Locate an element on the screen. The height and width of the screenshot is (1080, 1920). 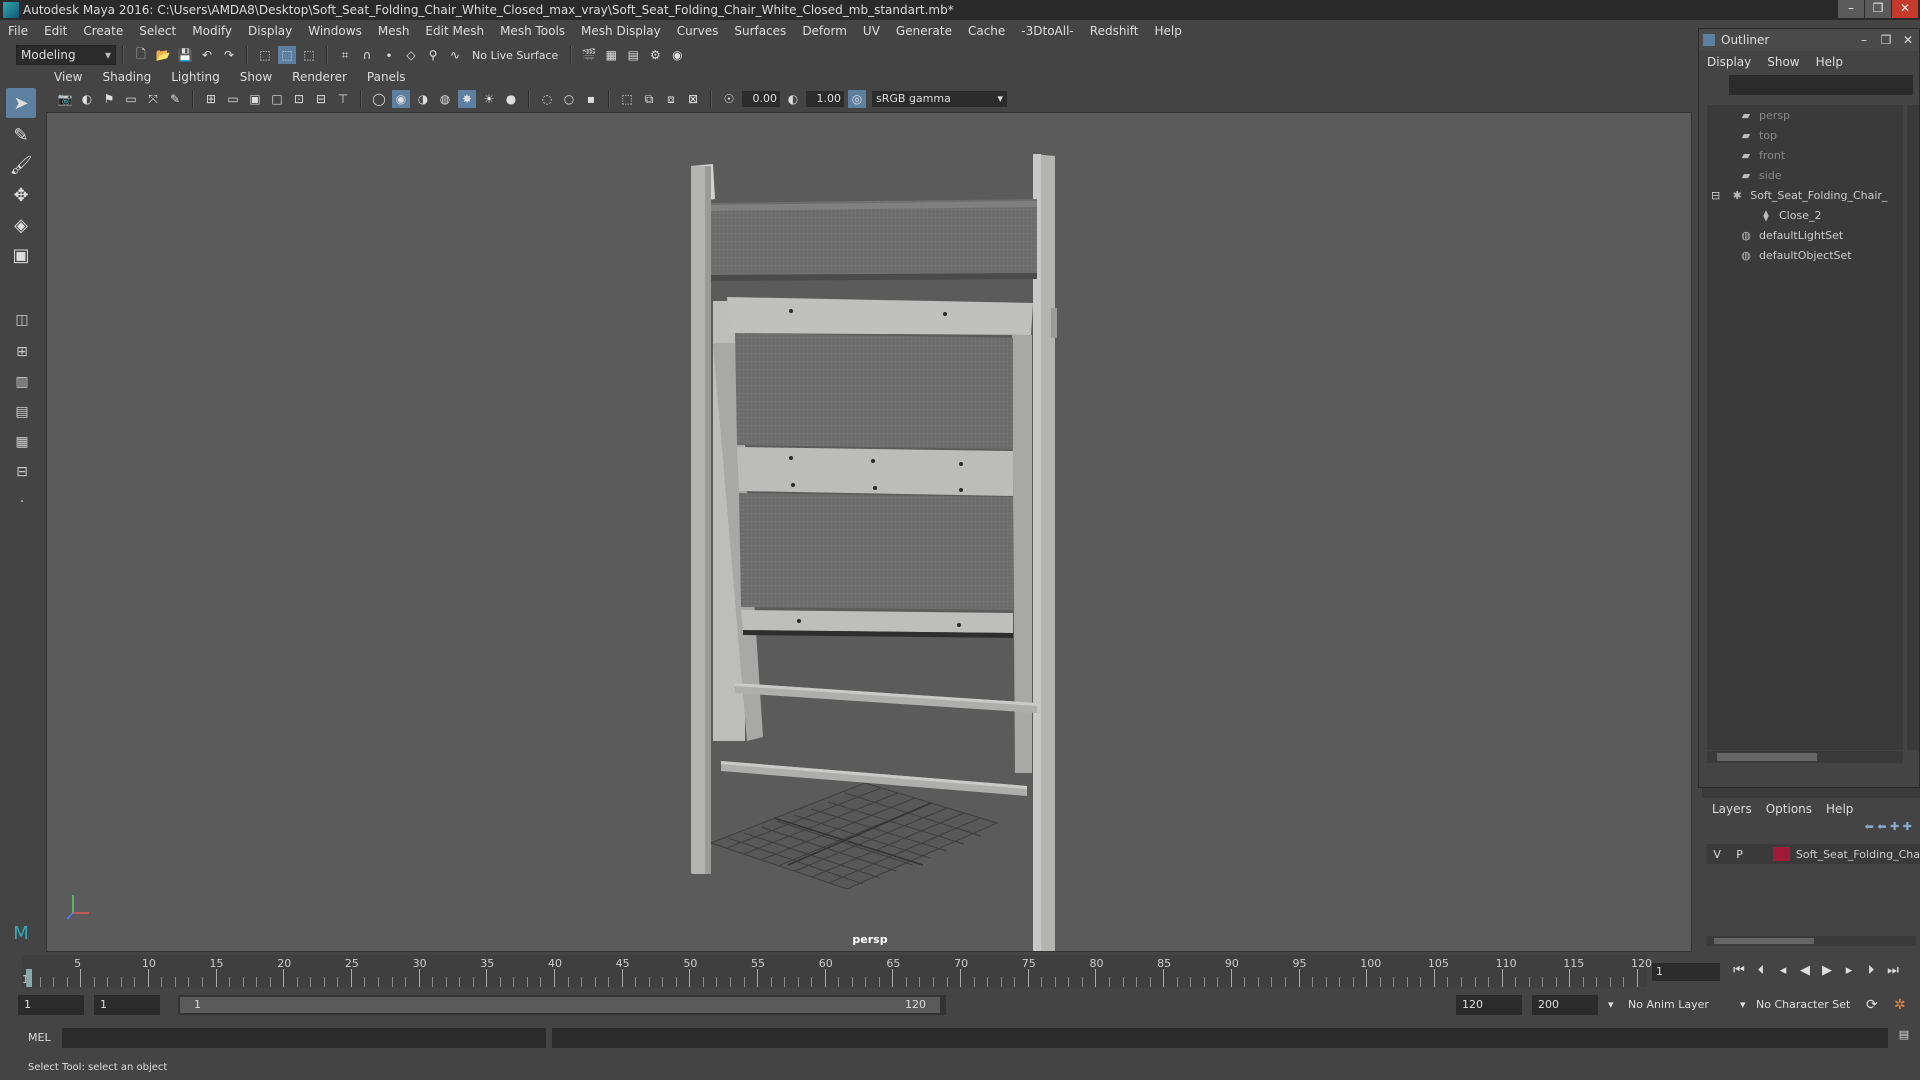
anim-layer-dropdown-arrow: ▾ is located at coordinates (1609, 1005).